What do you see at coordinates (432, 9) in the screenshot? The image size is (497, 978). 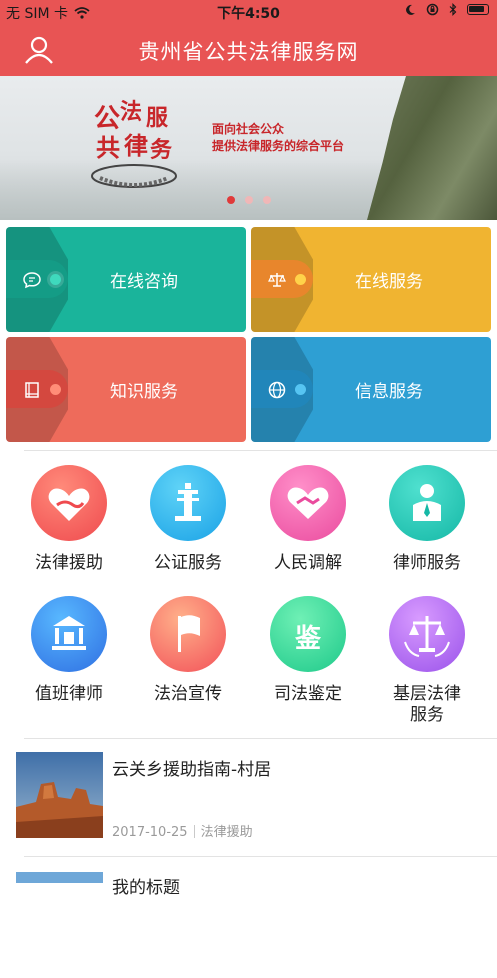 I see `rotation-lock-icon` at bounding box center [432, 9].